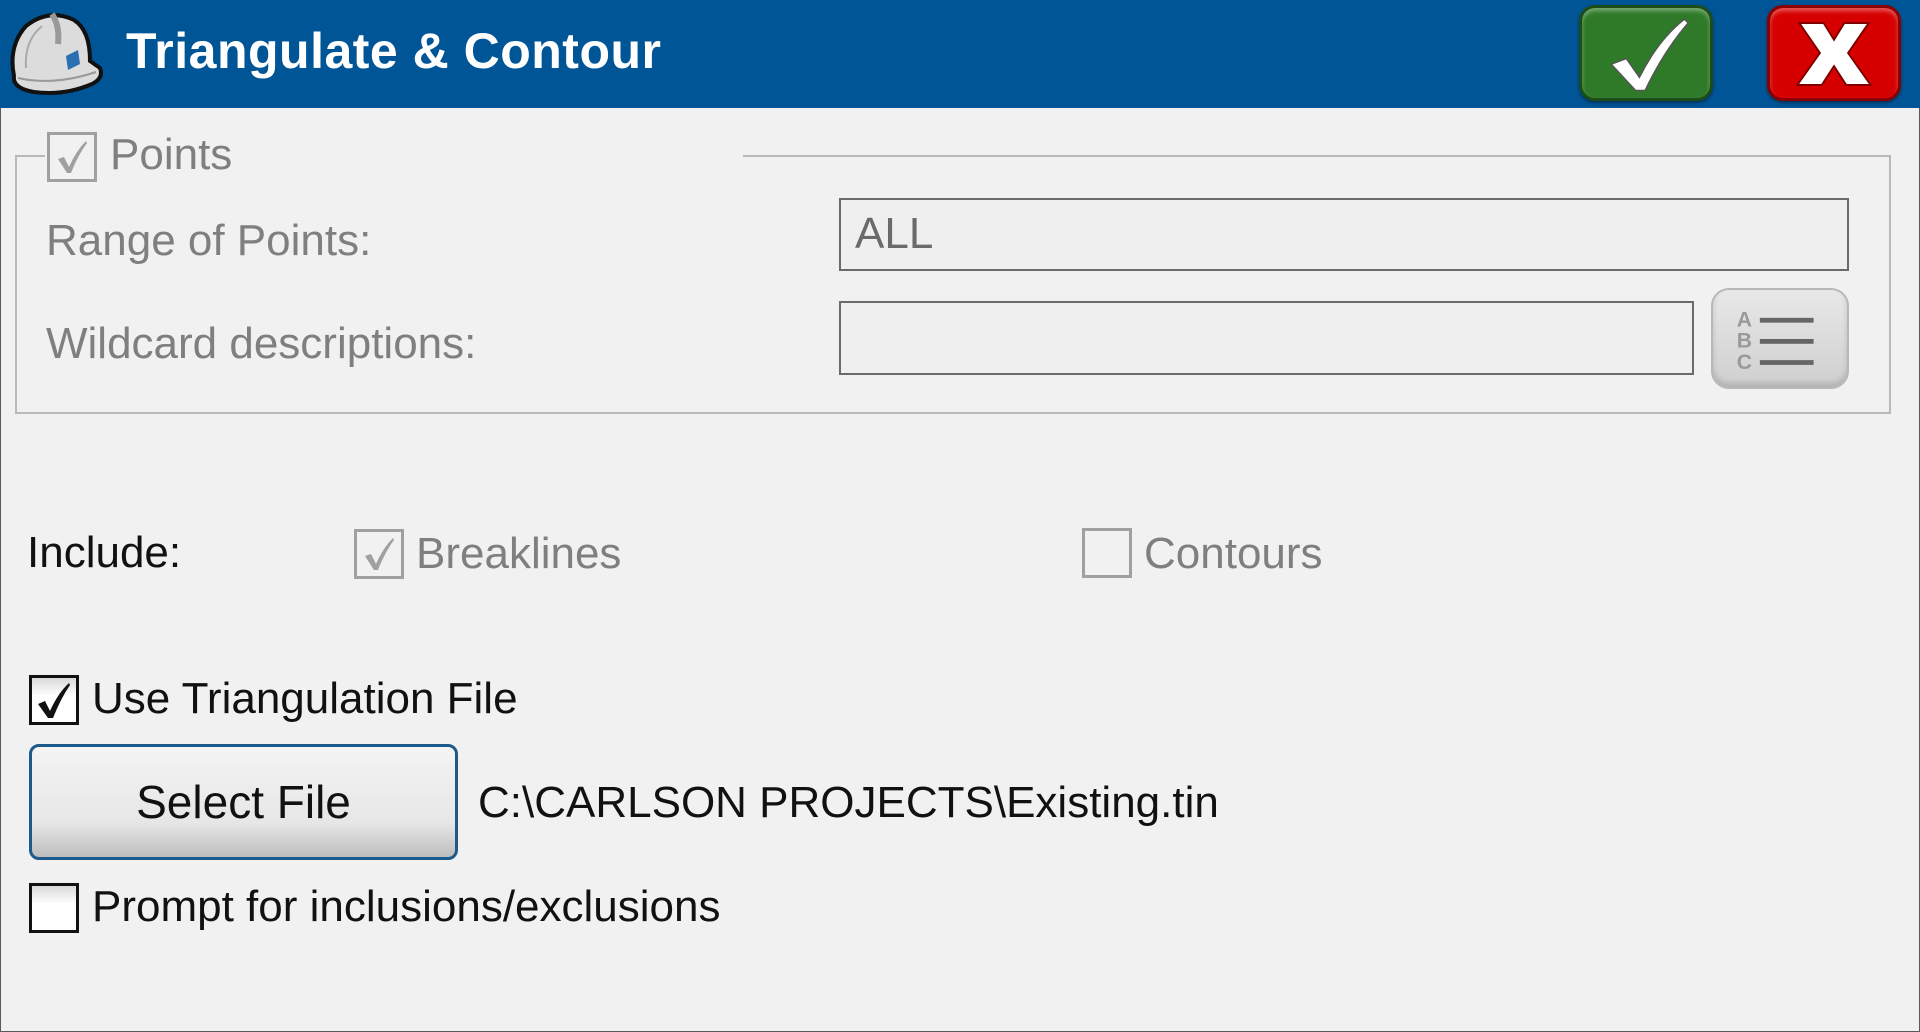  I want to click on window-title: Triangulate & Contour, so click(394, 51).